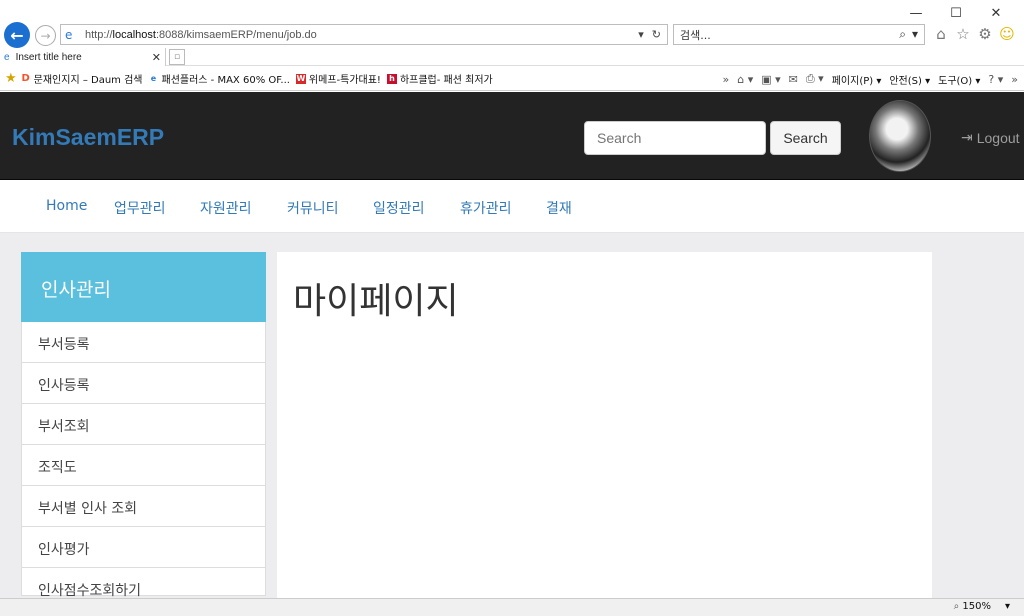  Describe the element at coordinates (313, 208) in the screenshot. I see `menu-item-community: 커뮤니티` at that location.